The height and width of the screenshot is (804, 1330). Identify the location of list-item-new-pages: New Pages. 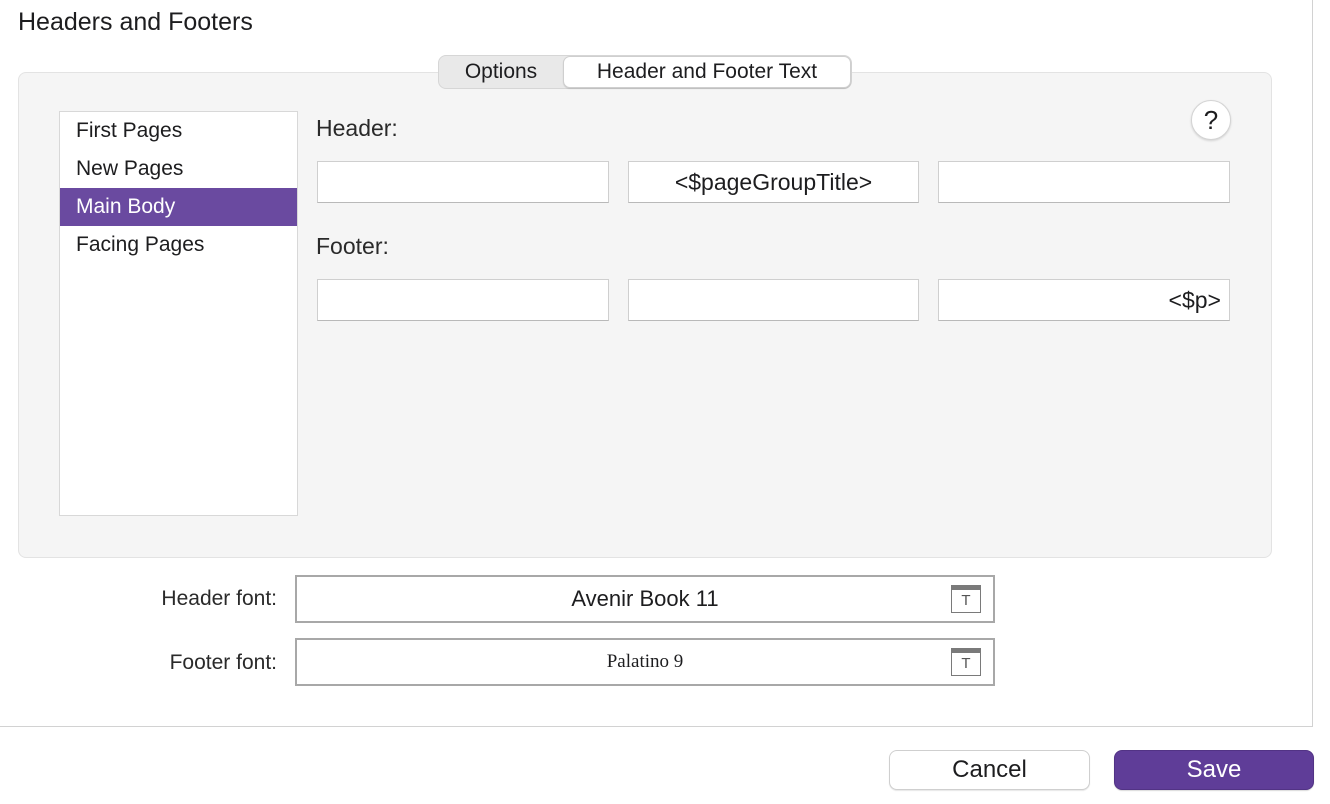
(178, 169).